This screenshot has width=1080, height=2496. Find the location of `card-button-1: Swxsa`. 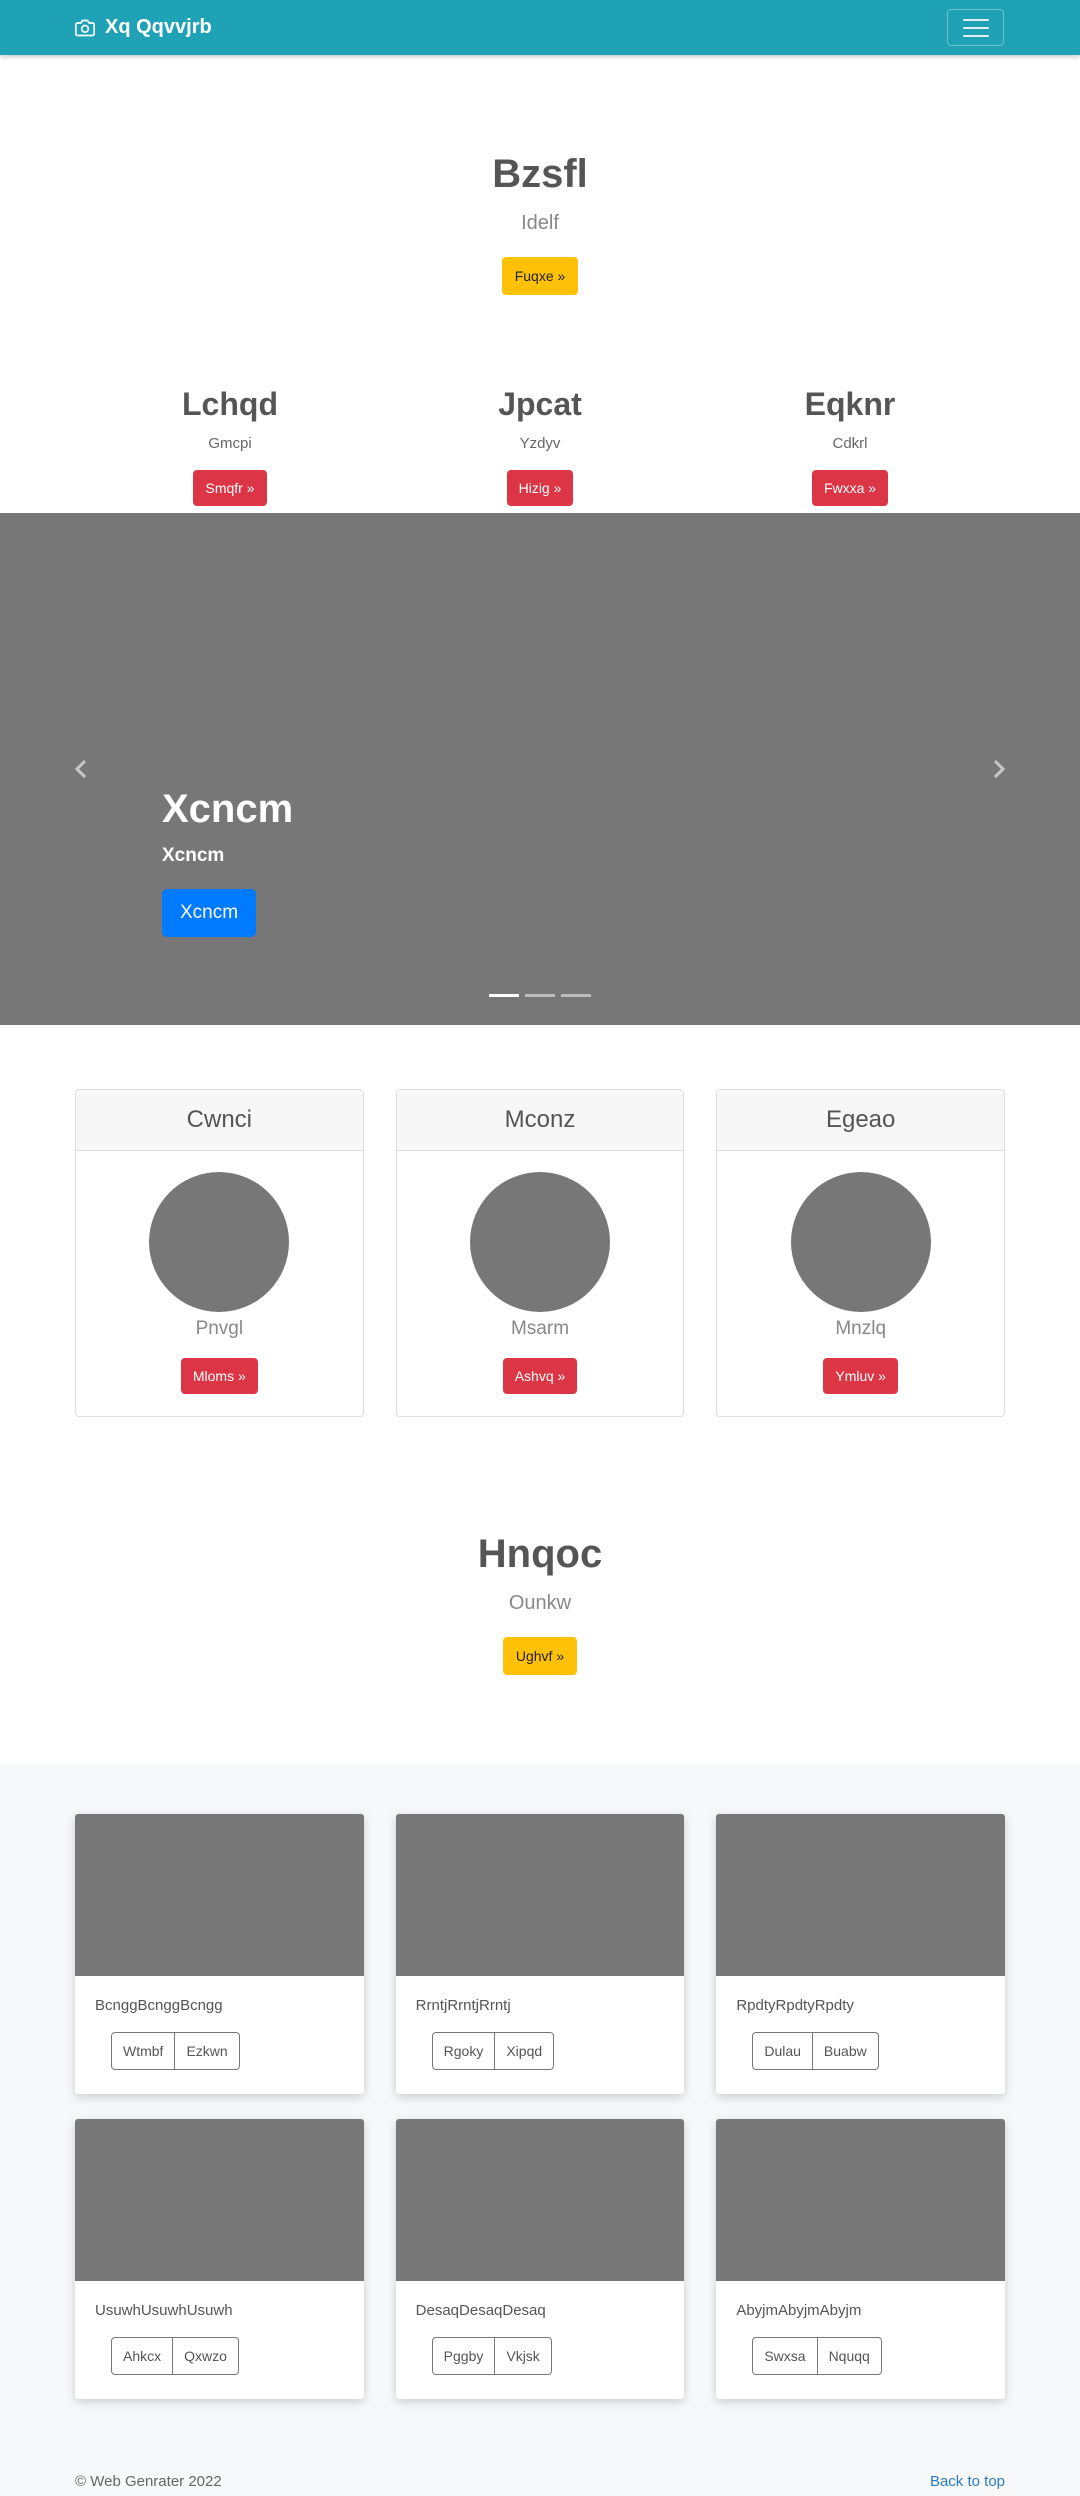

card-button-1: Swxsa is located at coordinates (785, 2356).